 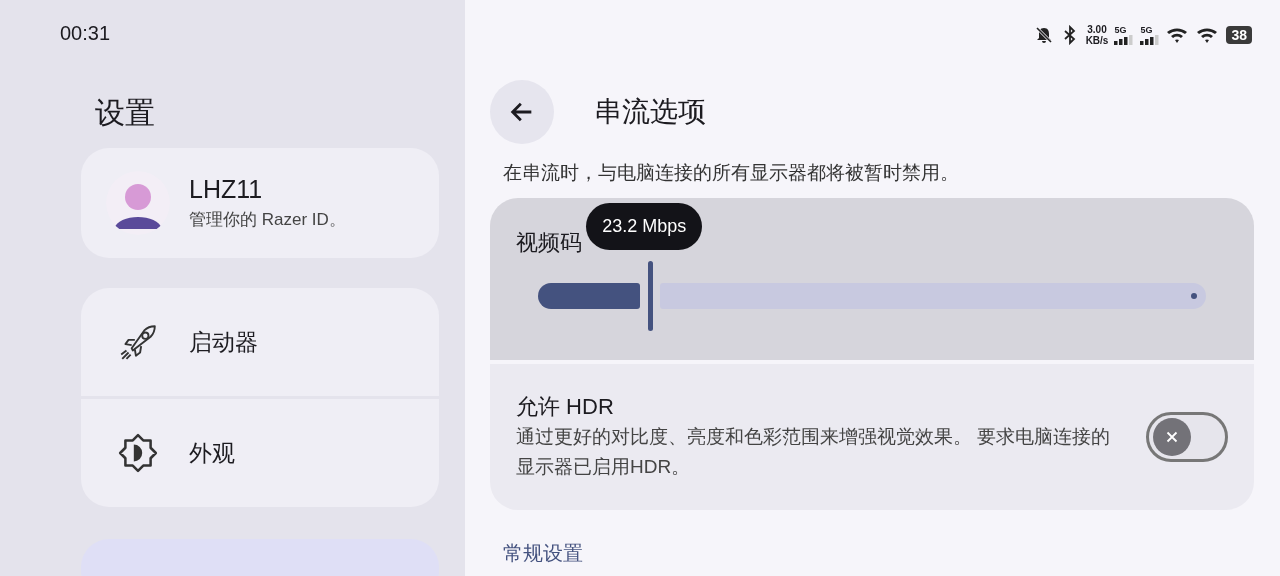 I want to click on sidebar-item: 外观, so click(x=260, y=453).